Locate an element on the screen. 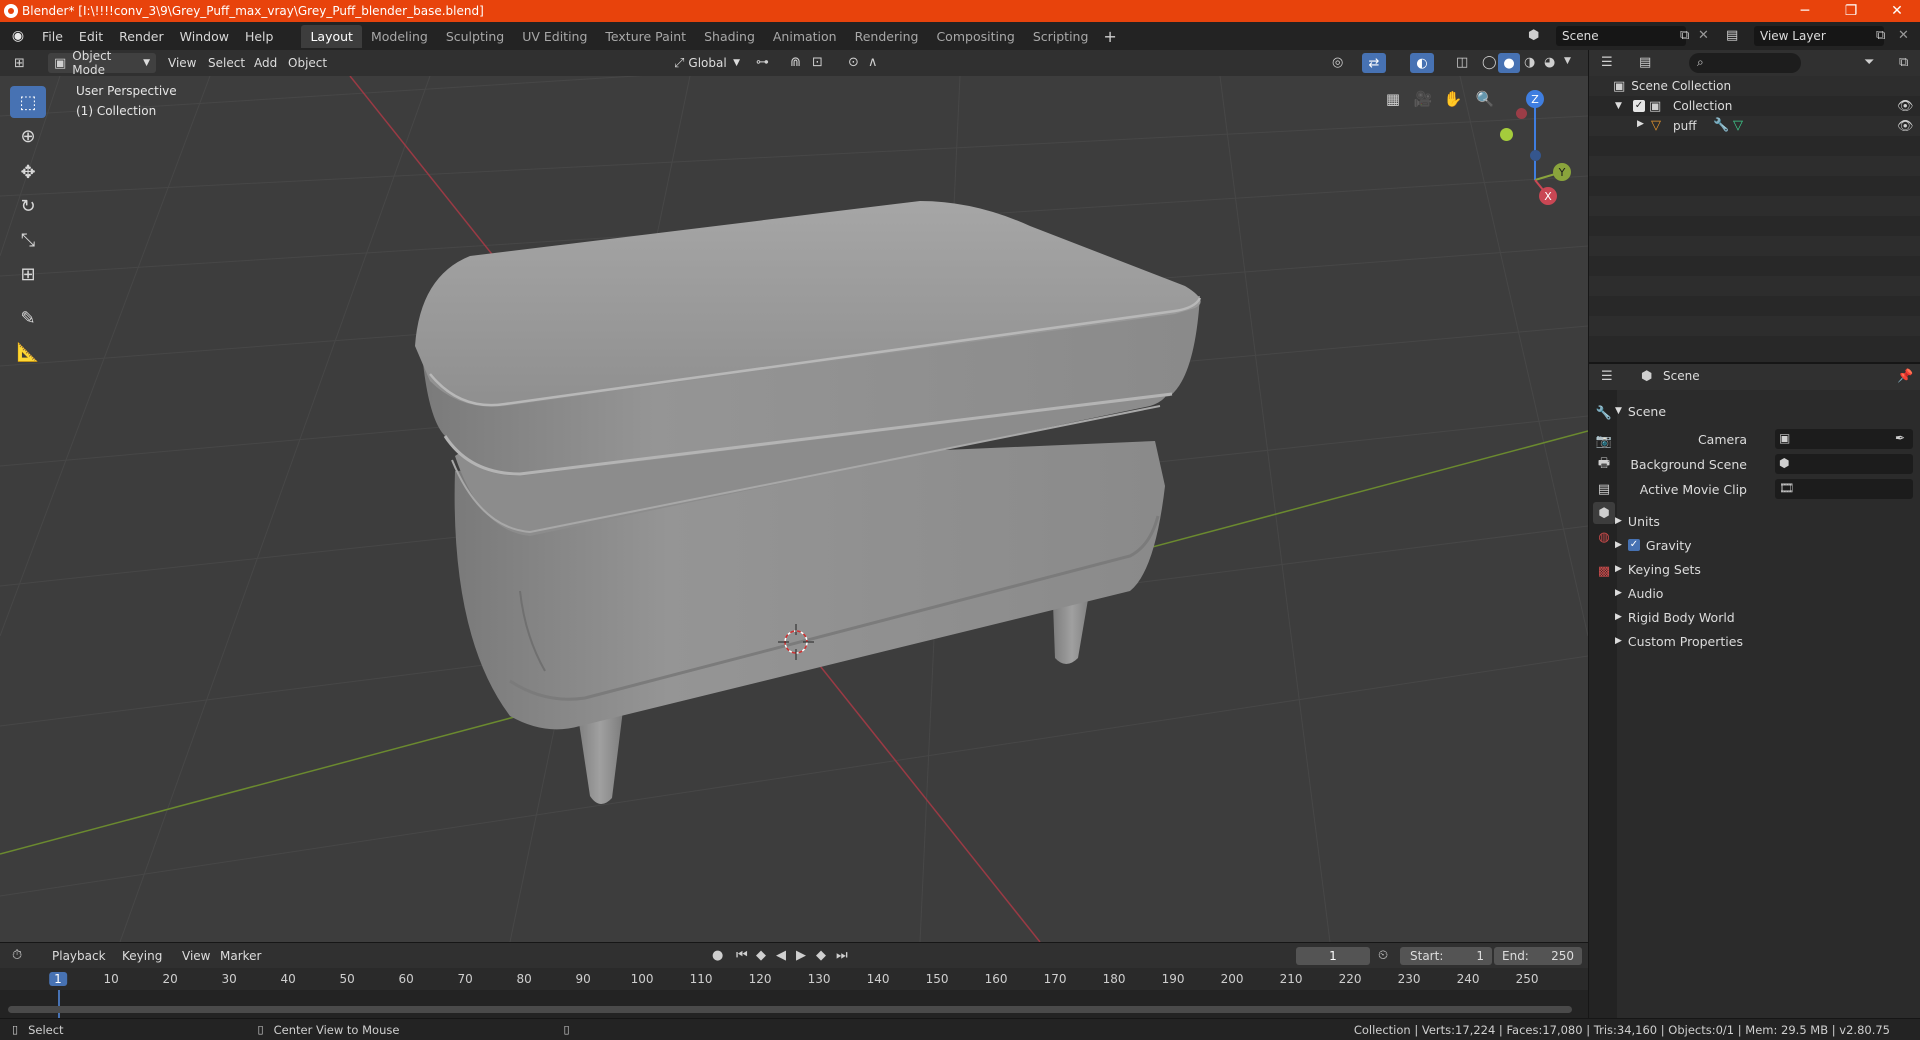  menu-add: Add is located at coordinates (265, 63).